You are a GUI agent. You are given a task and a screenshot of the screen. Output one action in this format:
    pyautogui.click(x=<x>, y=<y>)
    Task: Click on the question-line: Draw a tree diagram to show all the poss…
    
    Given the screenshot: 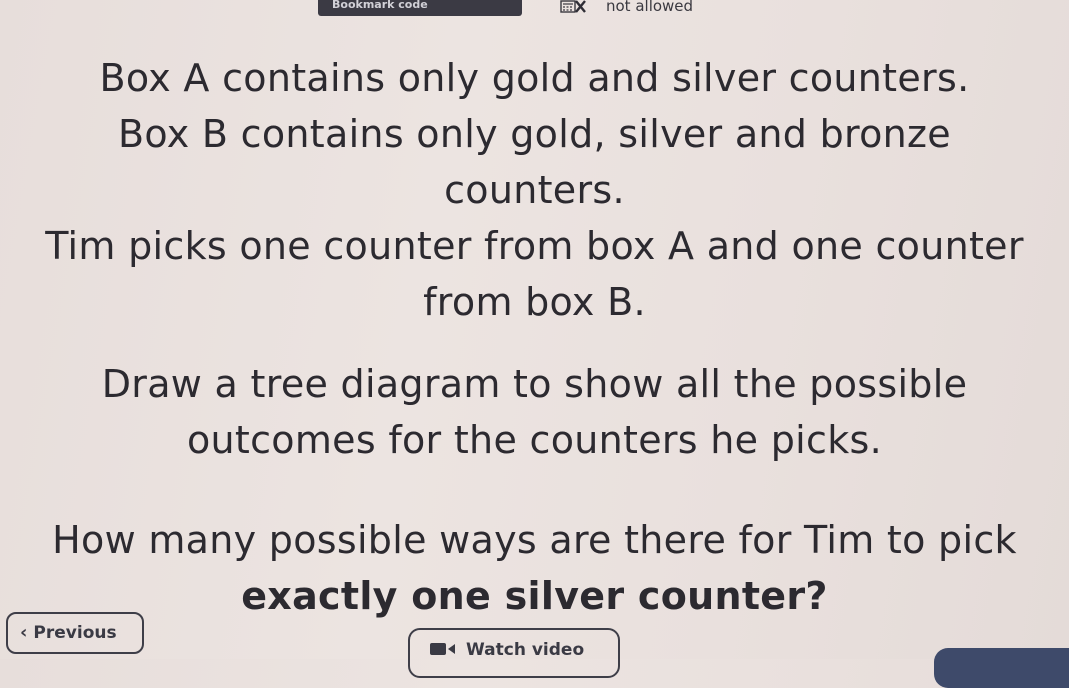 What is the action you would take?
    pyautogui.click(x=534, y=384)
    